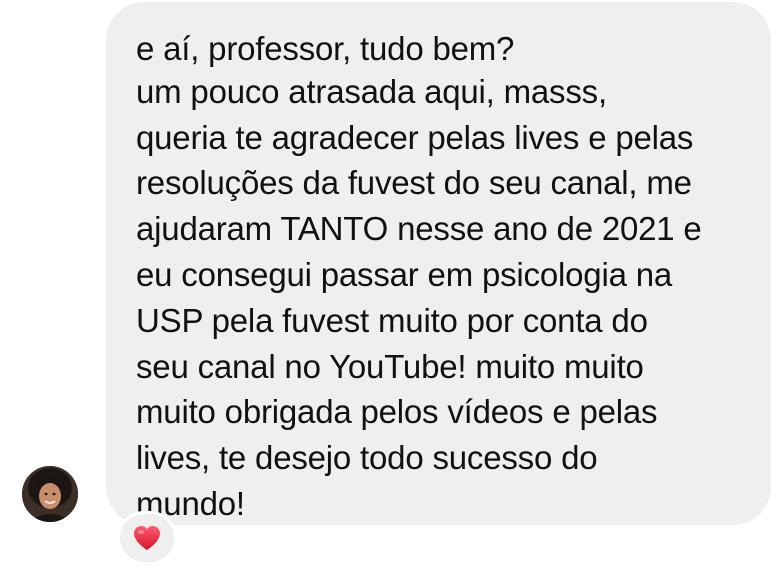  What do you see at coordinates (367, 458) in the screenshot?
I see `message-line: lives, te desejo todo sucesso do` at bounding box center [367, 458].